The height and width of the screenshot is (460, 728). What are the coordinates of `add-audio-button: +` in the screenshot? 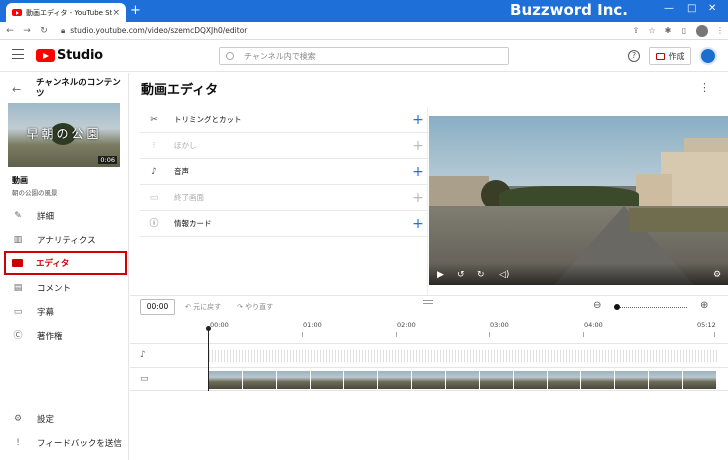 It's located at (418, 172).